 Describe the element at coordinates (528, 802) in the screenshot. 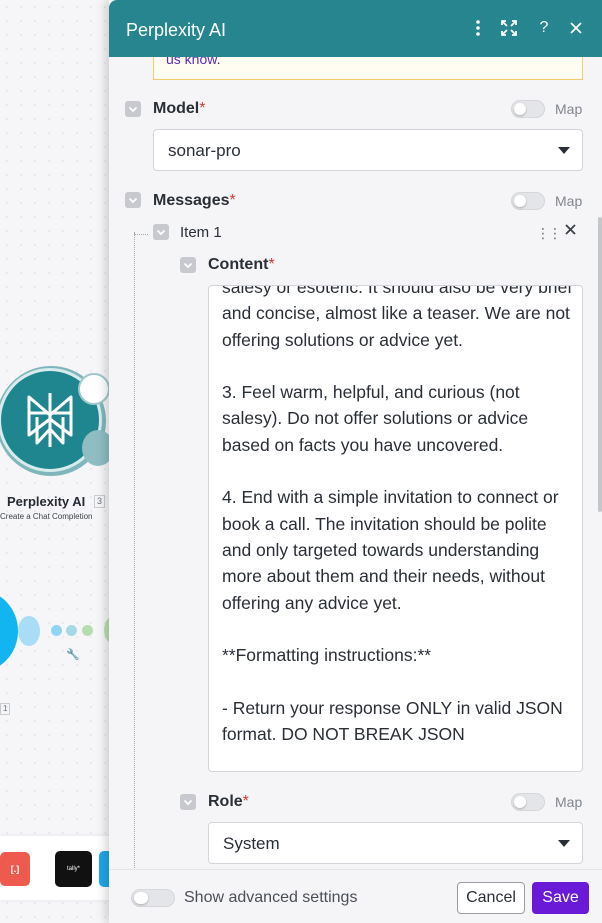

I see `role-map-toggle` at that location.